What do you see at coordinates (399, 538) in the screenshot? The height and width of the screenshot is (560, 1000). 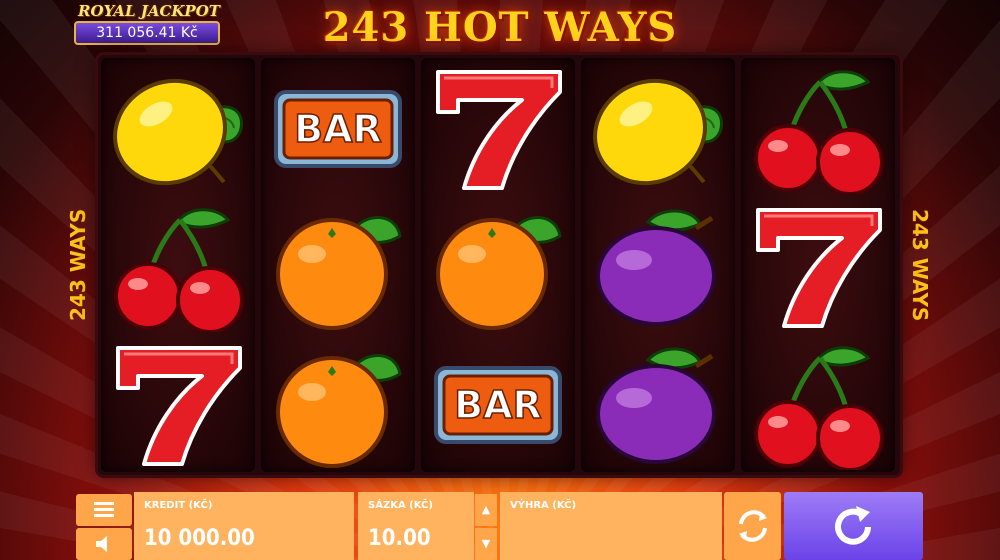 I see `bet-value: 10.00` at bounding box center [399, 538].